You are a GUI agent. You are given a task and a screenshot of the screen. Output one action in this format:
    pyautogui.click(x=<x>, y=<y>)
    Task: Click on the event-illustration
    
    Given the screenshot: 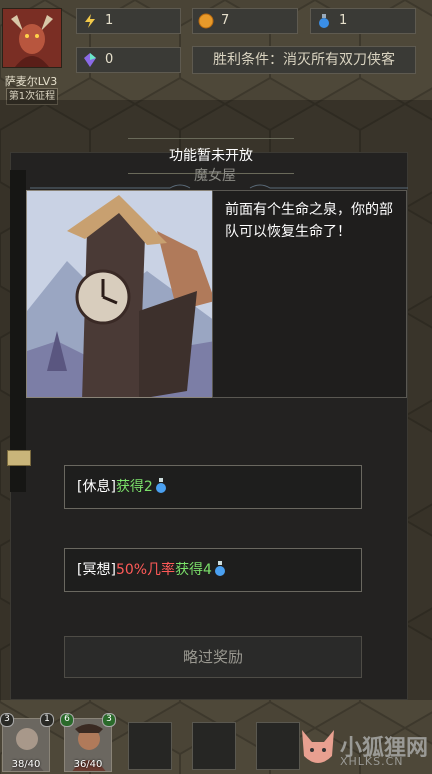 What is the action you would take?
    pyautogui.click(x=120, y=294)
    